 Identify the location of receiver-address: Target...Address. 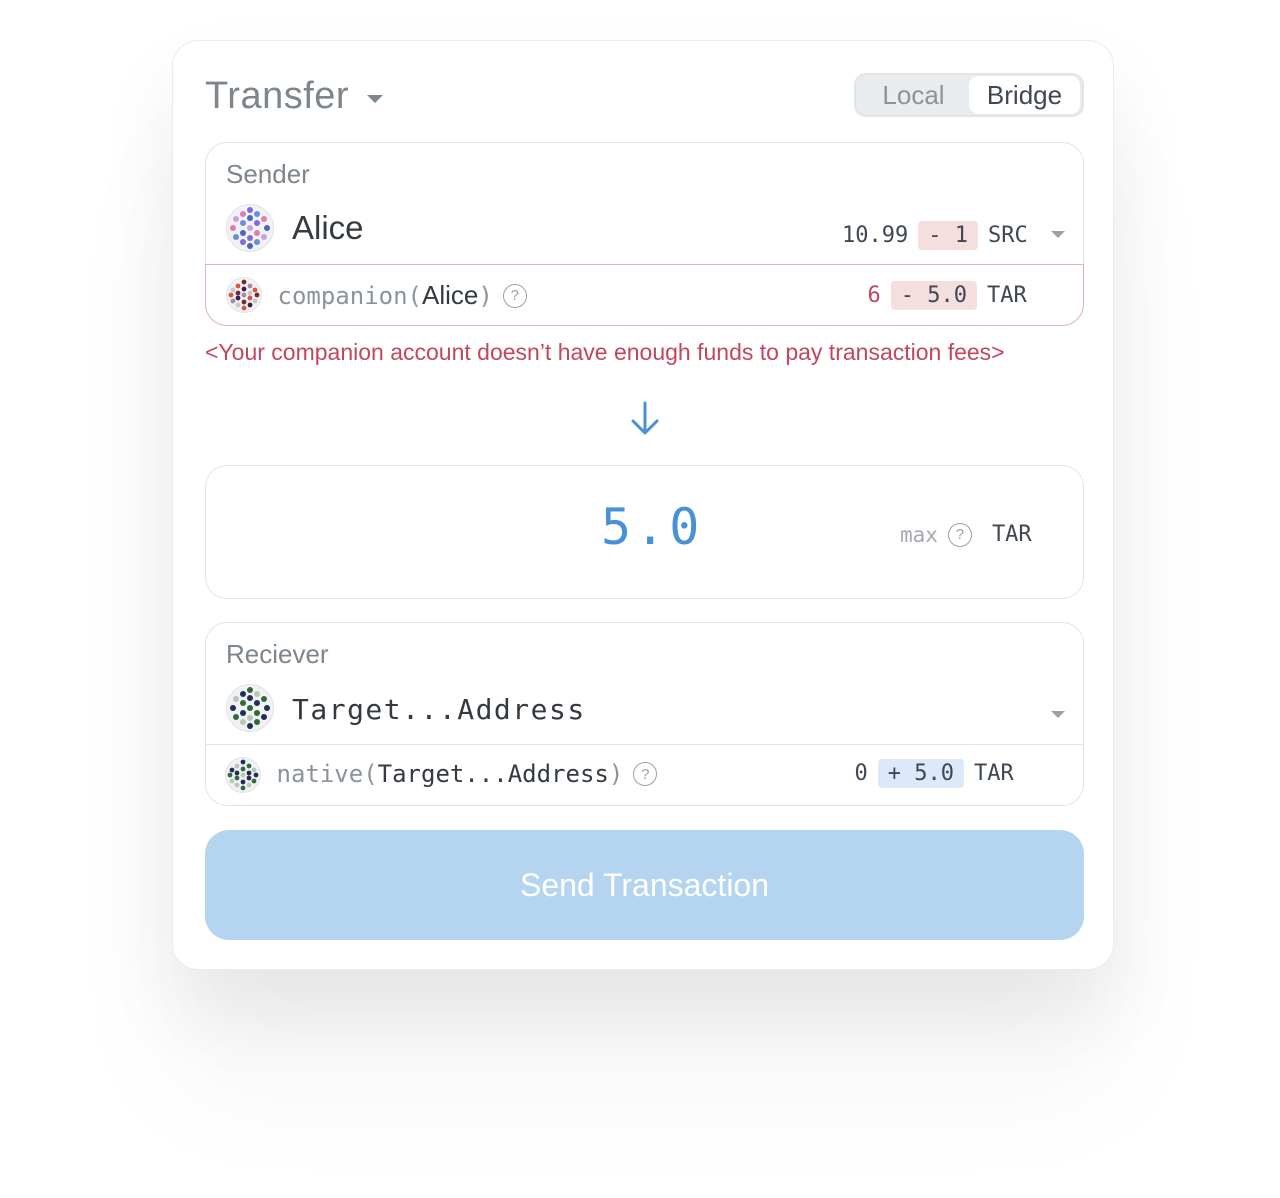
(439, 709).